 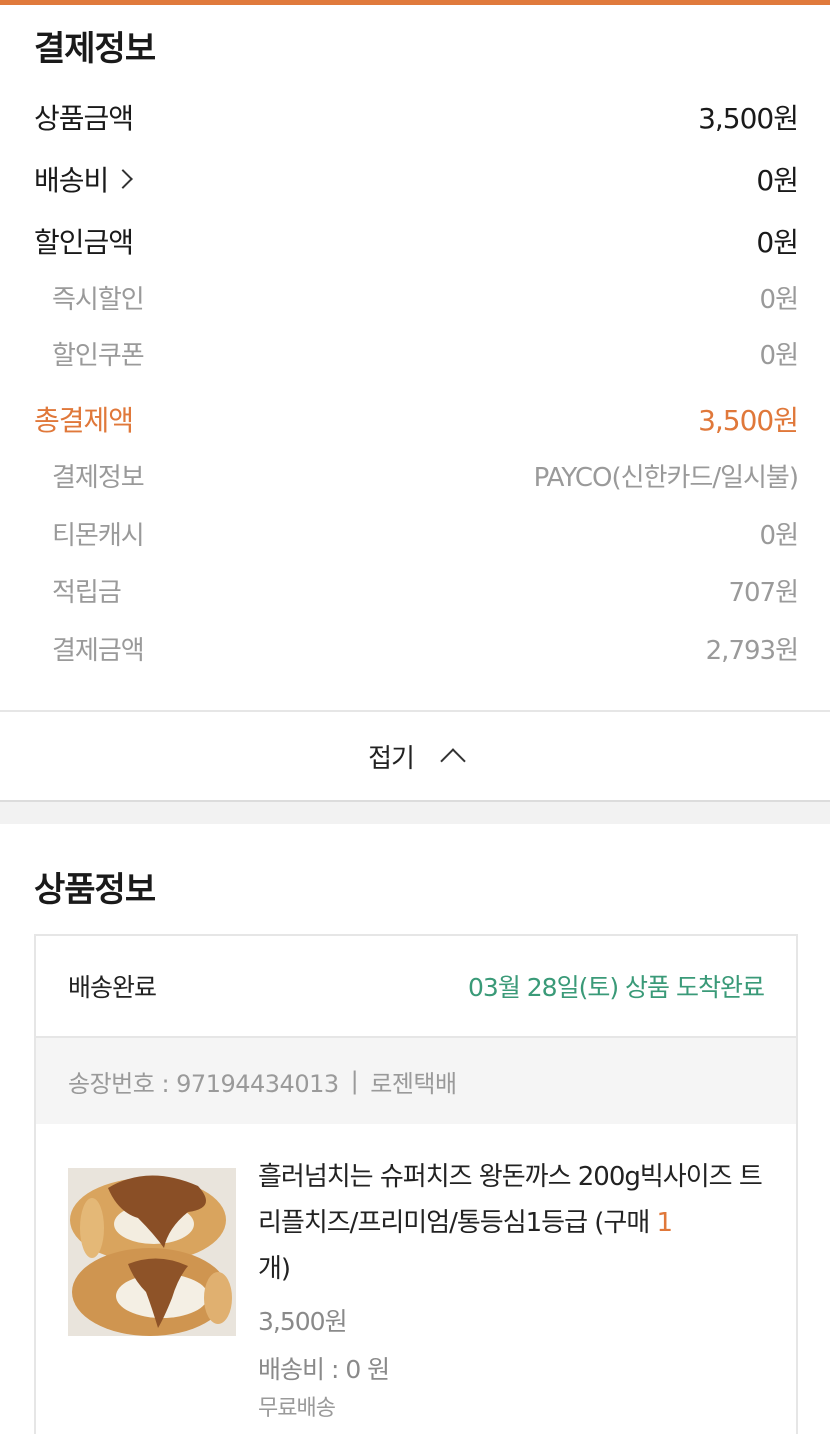 I want to click on payment-section-title: 결제정보, so click(x=95, y=49).